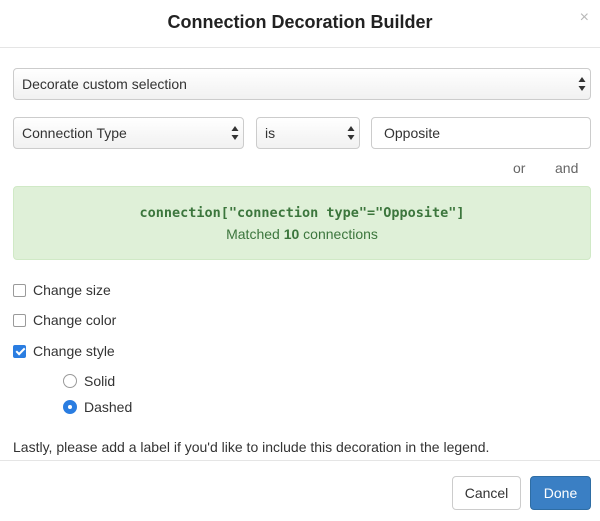 The width and height of the screenshot is (600, 521). What do you see at coordinates (302, 84) in the screenshot?
I see `scope-select: Decorate custom selection` at bounding box center [302, 84].